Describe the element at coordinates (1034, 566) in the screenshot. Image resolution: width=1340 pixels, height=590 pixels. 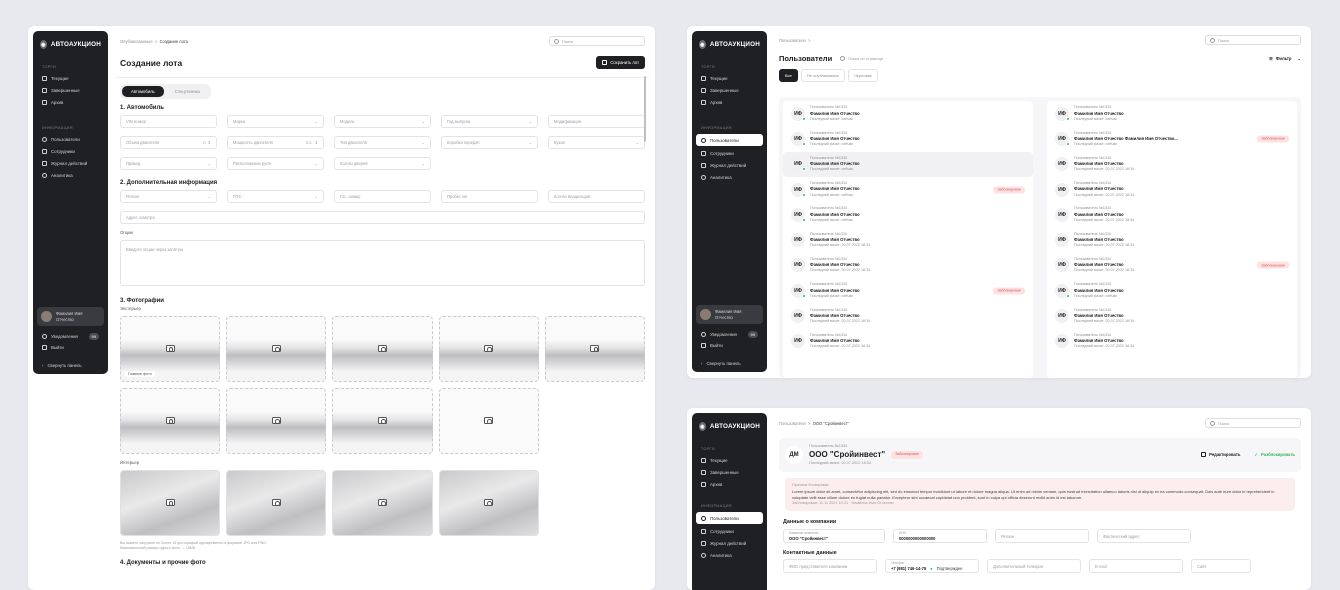
I see `phone2-field: Дополнительный телефон` at that location.